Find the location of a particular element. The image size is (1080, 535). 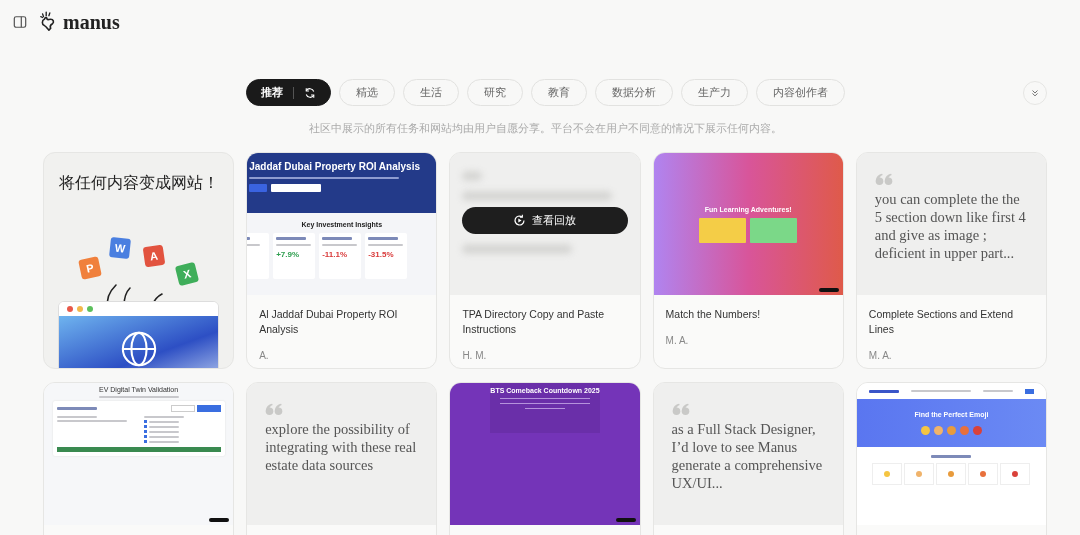

app-tile: A is located at coordinates (154, 256).